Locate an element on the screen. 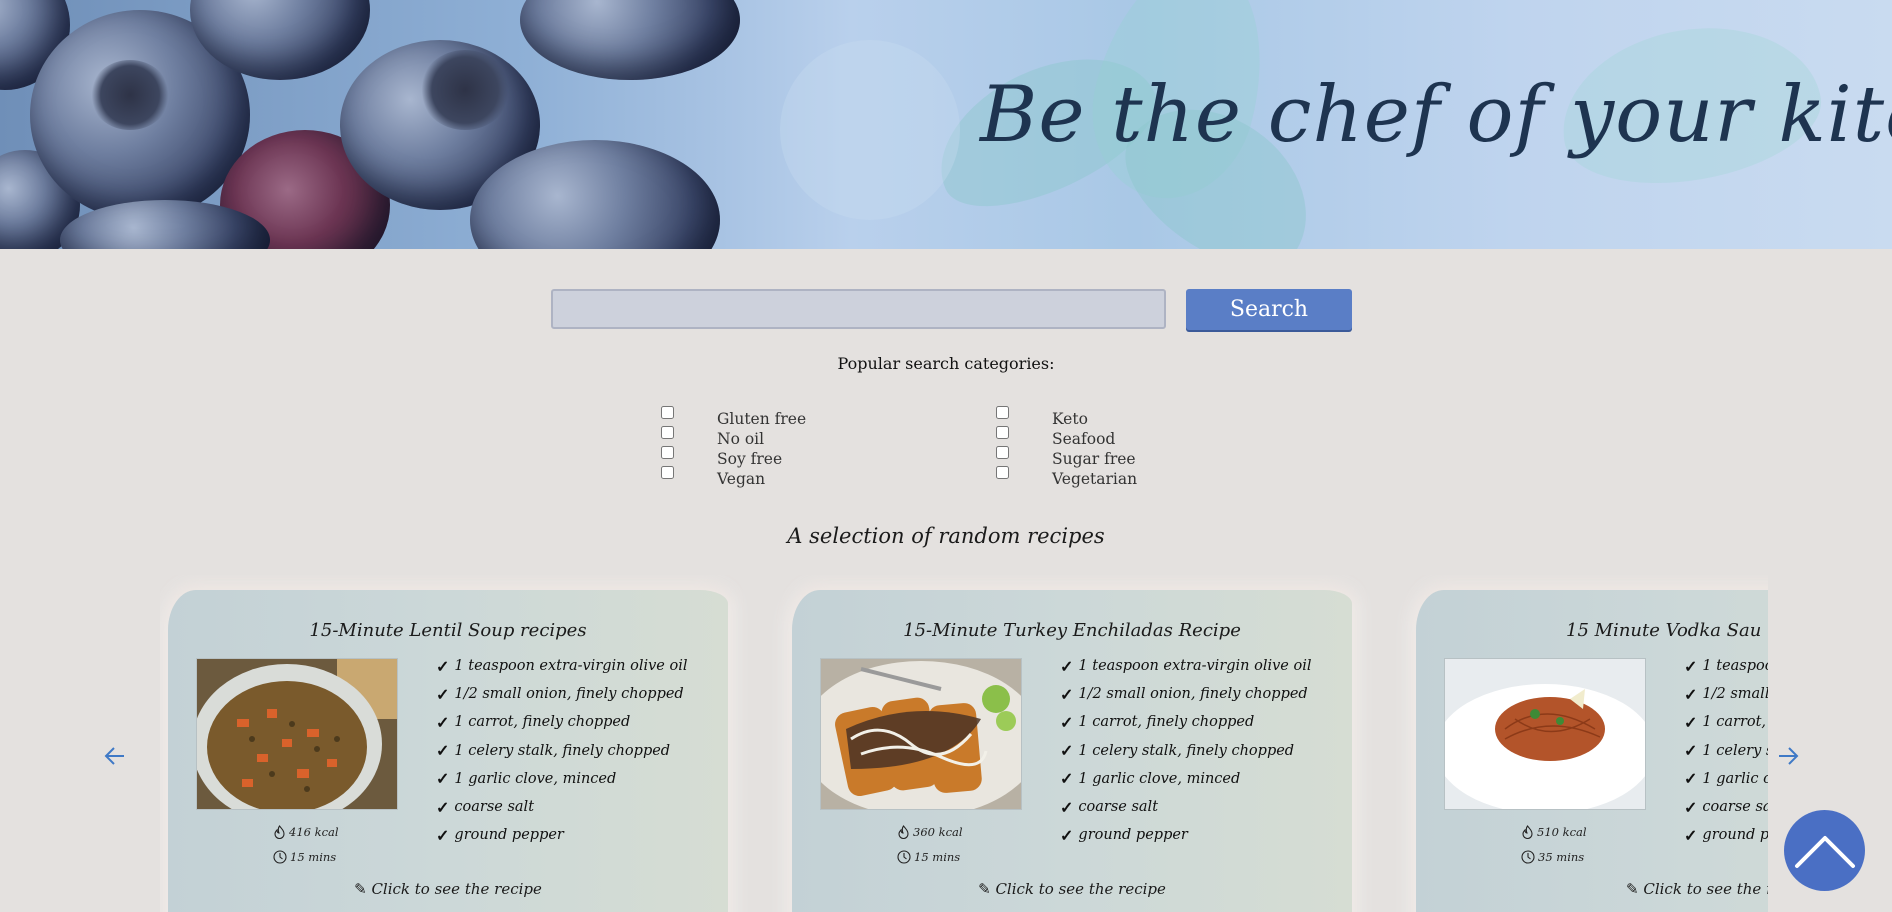 The height and width of the screenshot is (912, 1892). search-button: Search is located at coordinates (1269, 309).